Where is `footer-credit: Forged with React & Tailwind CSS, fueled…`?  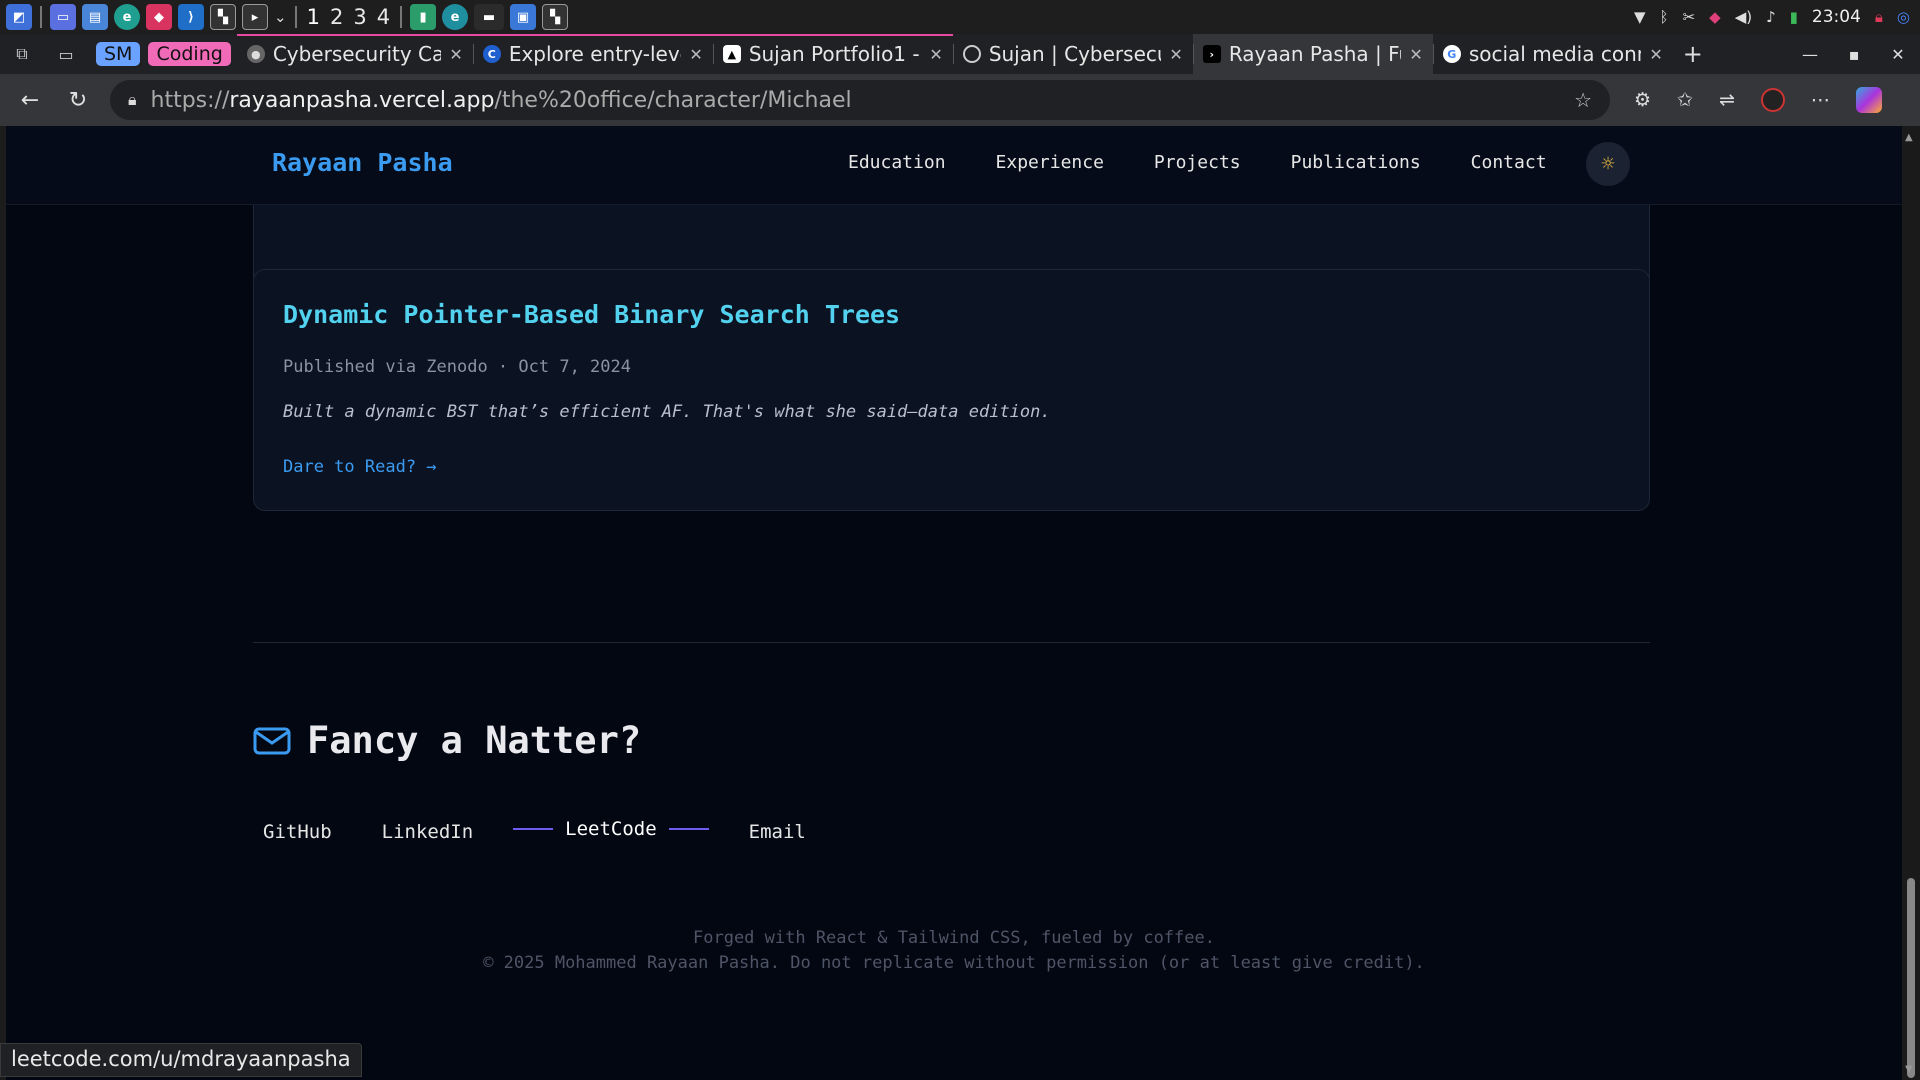
footer-credit: Forged with React & Tailwind CSS, fueled… is located at coordinates (954, 938).